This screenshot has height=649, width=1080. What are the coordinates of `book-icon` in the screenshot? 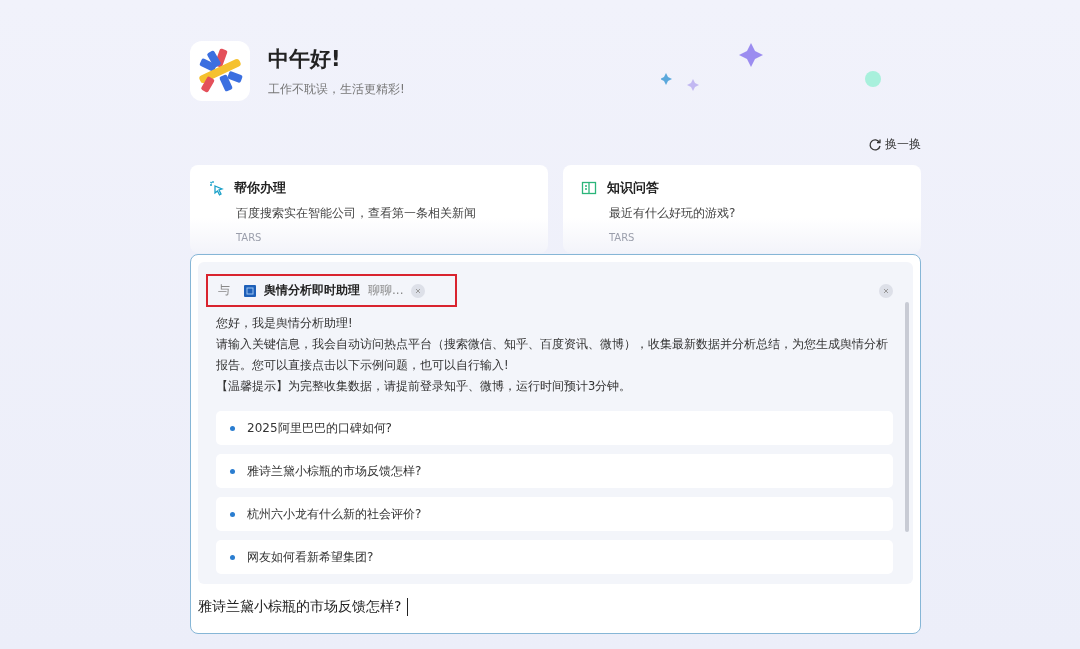 It's located at (589, 188).